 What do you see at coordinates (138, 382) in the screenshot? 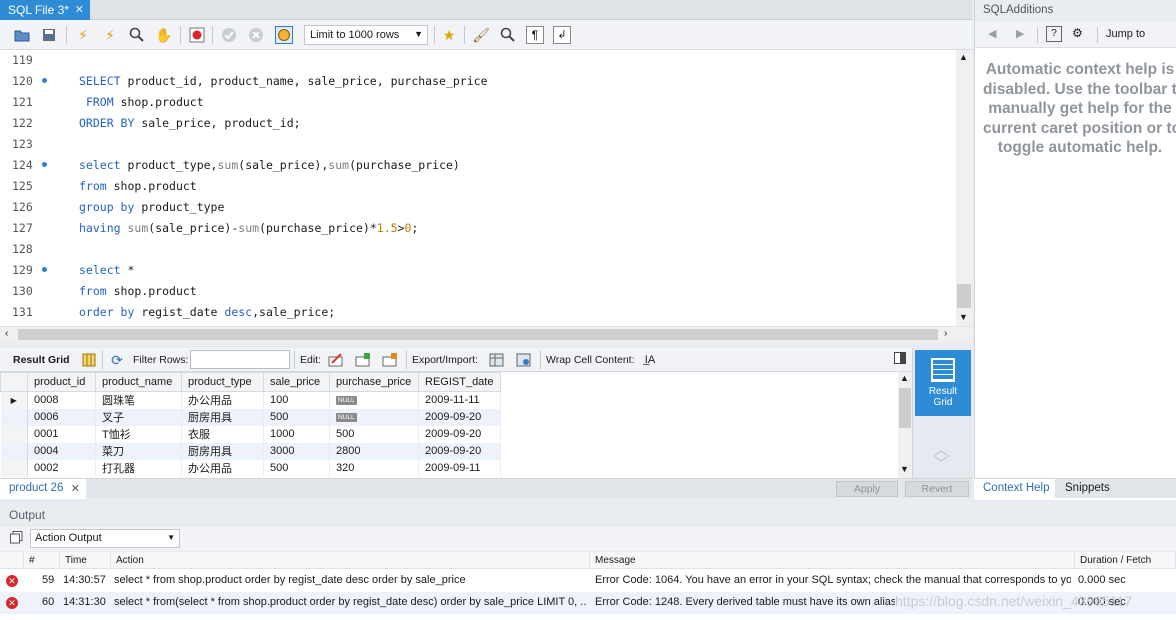
I see `column-header: product_name` at bounding box center [138, 382].